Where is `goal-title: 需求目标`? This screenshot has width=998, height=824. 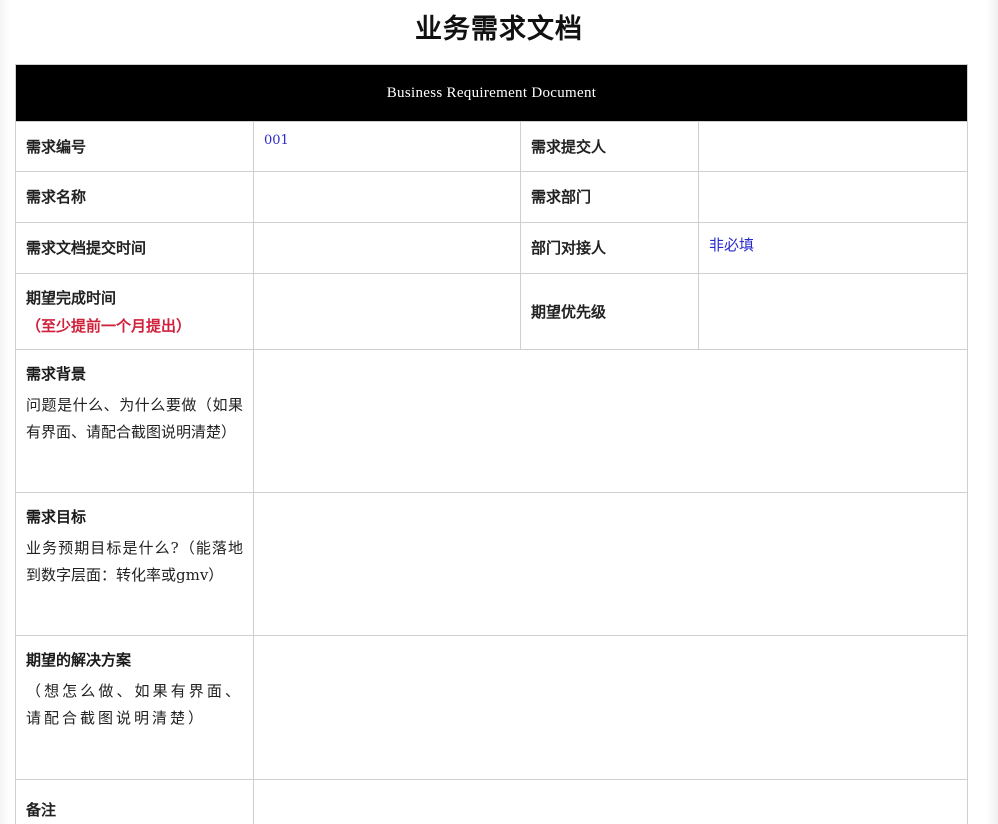
goal-title: 需求目标 is located at coordinates (56, 517).